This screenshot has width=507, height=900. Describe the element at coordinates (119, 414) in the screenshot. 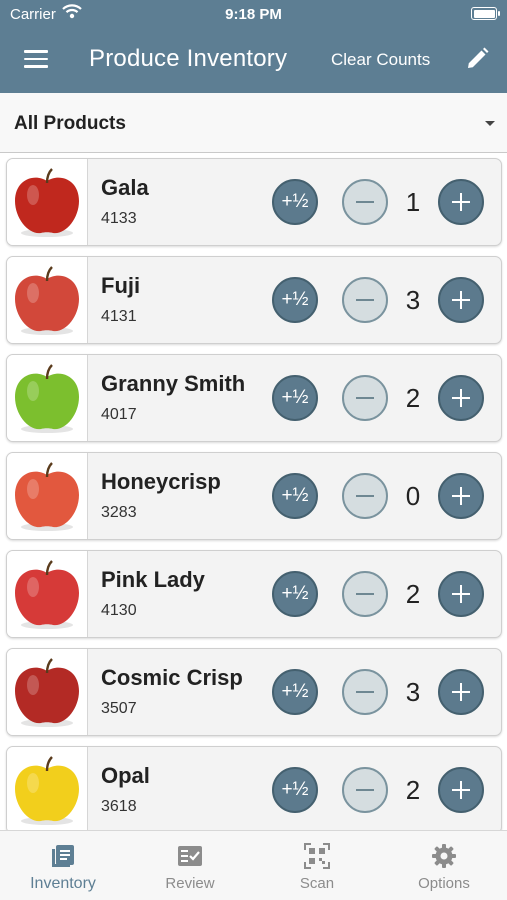

I see `product-plu: 4017` at that location.